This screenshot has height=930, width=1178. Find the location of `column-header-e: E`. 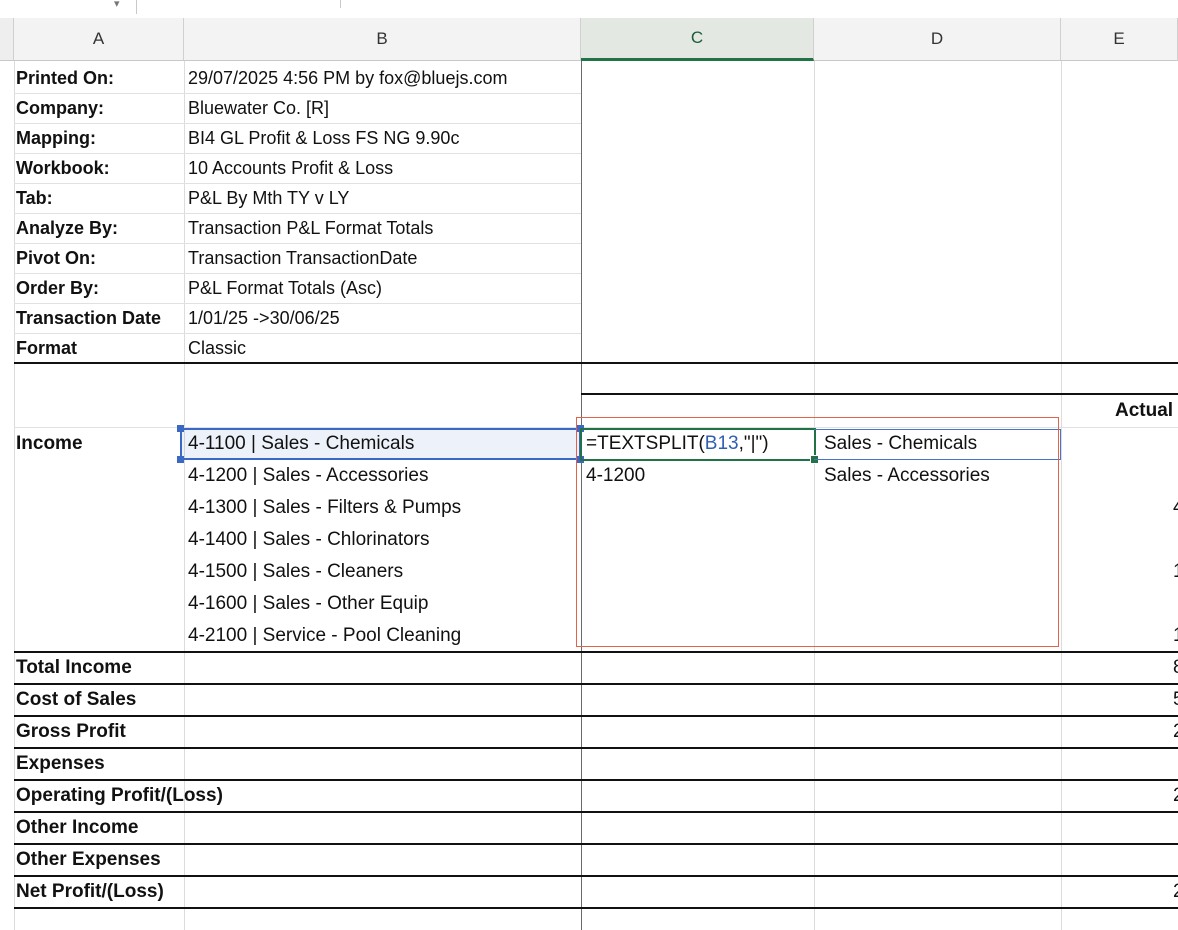

column-header-e: E is located at coordinates (1119, 39).